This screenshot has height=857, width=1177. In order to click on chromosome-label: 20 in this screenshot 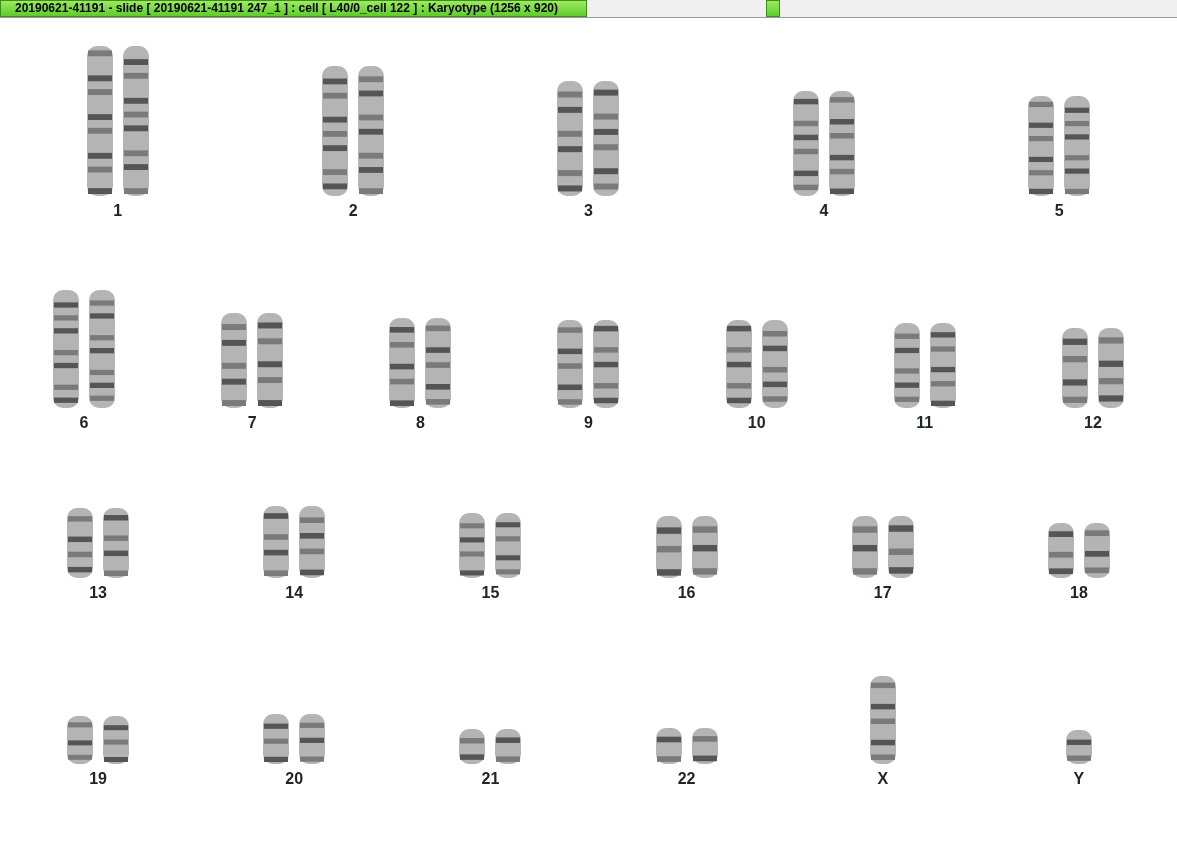, I will do `click(294, 779)`.